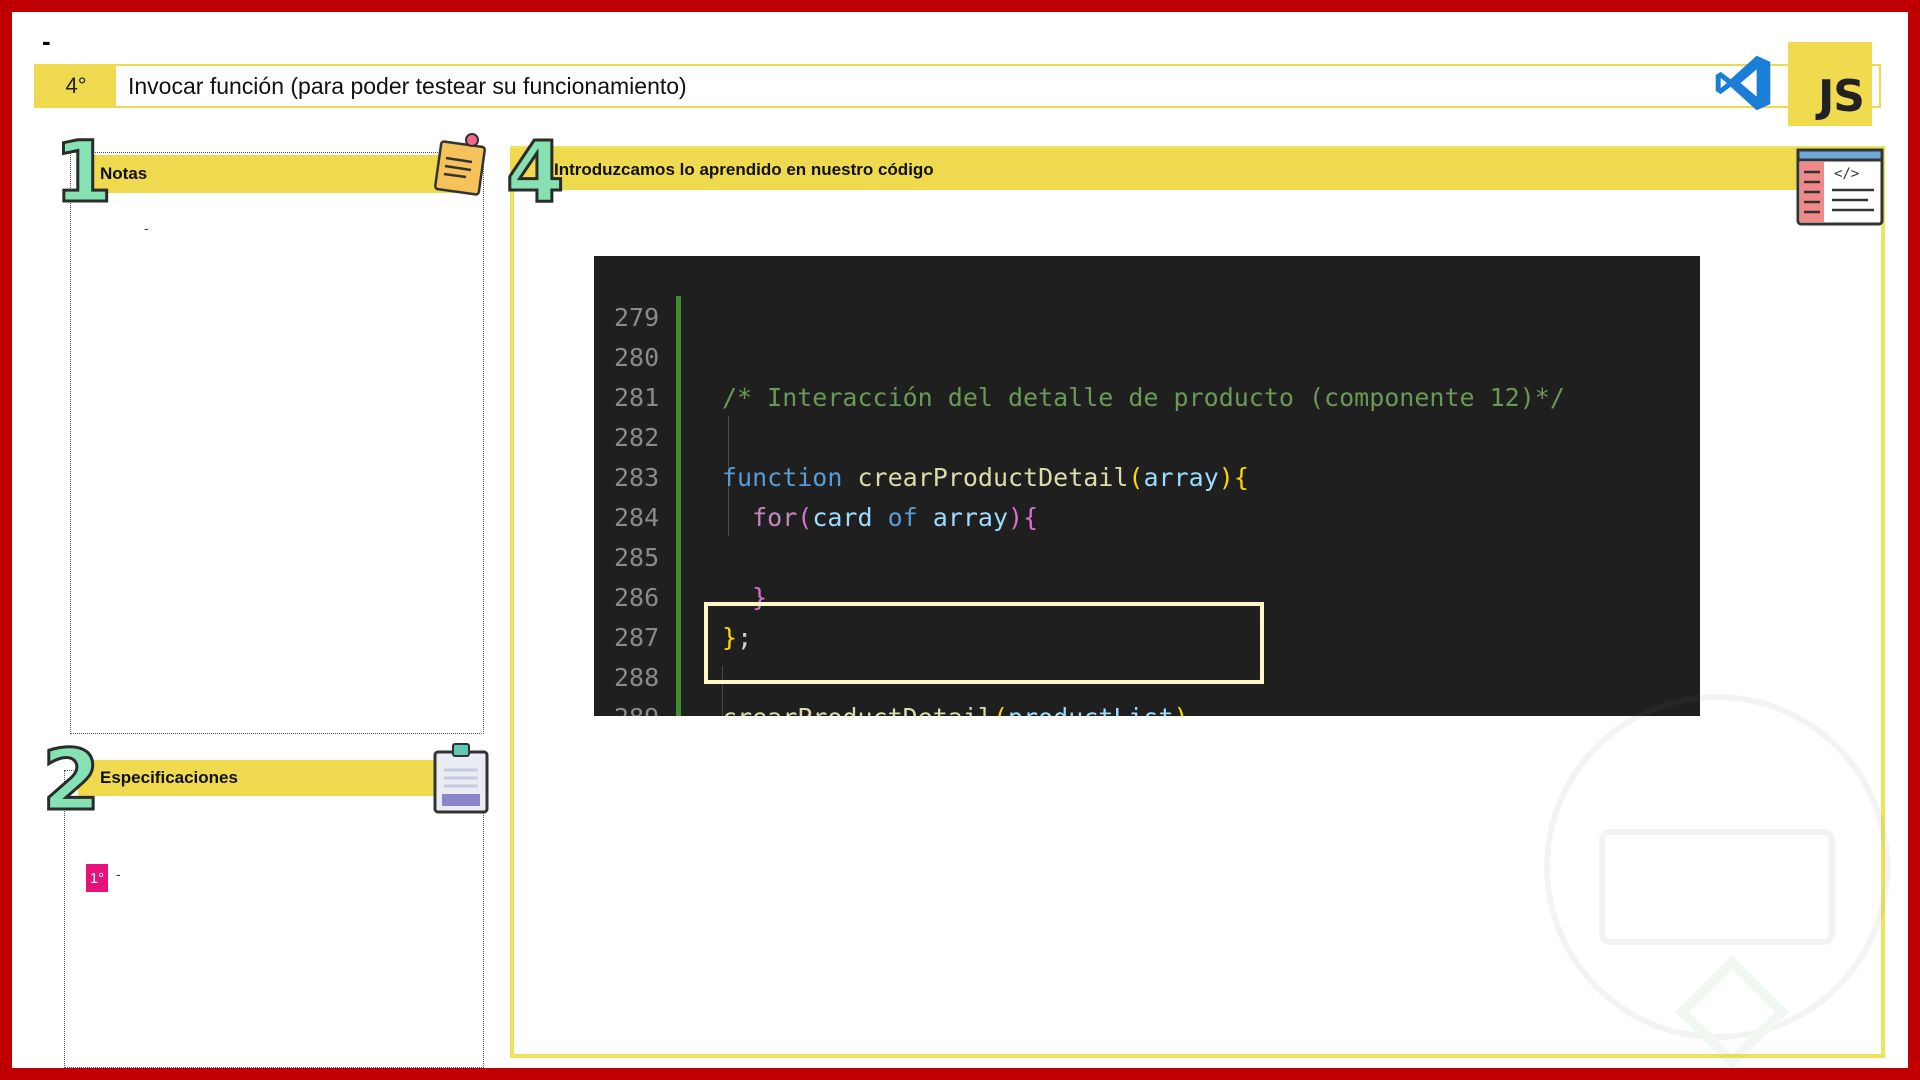  I want to click on code-line-285: 285 }, so click(680, 555).